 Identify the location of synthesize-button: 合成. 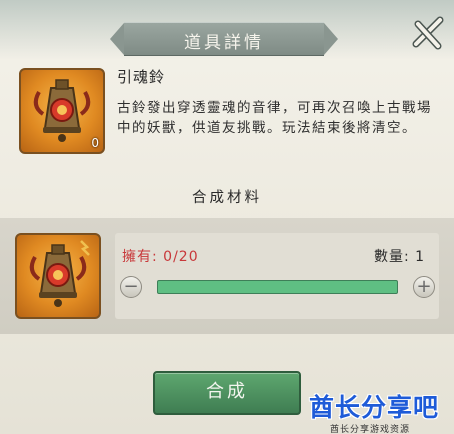
(227, 393).